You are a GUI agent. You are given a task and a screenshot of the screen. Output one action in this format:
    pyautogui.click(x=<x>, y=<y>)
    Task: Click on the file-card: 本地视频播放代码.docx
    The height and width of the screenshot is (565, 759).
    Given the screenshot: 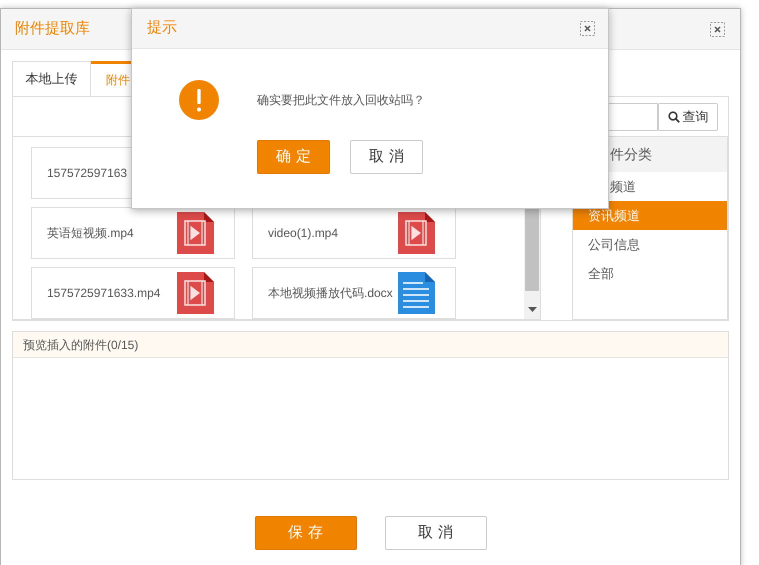 What is the action you would take?
    pyautogui.click(x=354, y=293)
    